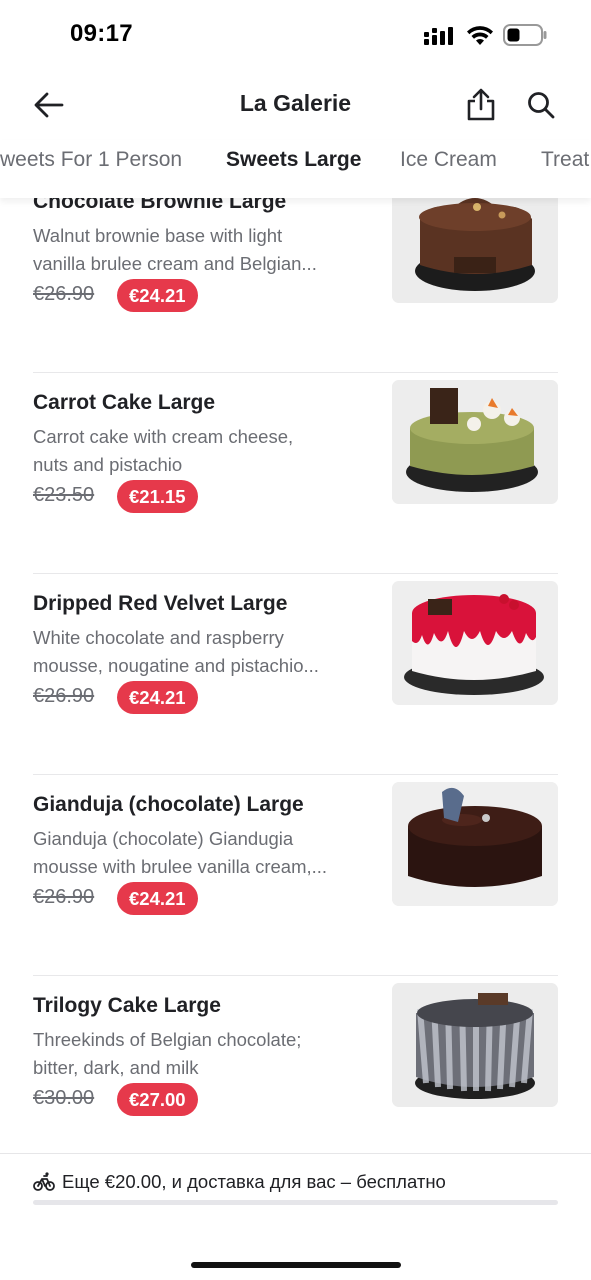 The width and height of the screenshot is (591, 1280). I want to click on bicycle-icon, so click(44, 1181).